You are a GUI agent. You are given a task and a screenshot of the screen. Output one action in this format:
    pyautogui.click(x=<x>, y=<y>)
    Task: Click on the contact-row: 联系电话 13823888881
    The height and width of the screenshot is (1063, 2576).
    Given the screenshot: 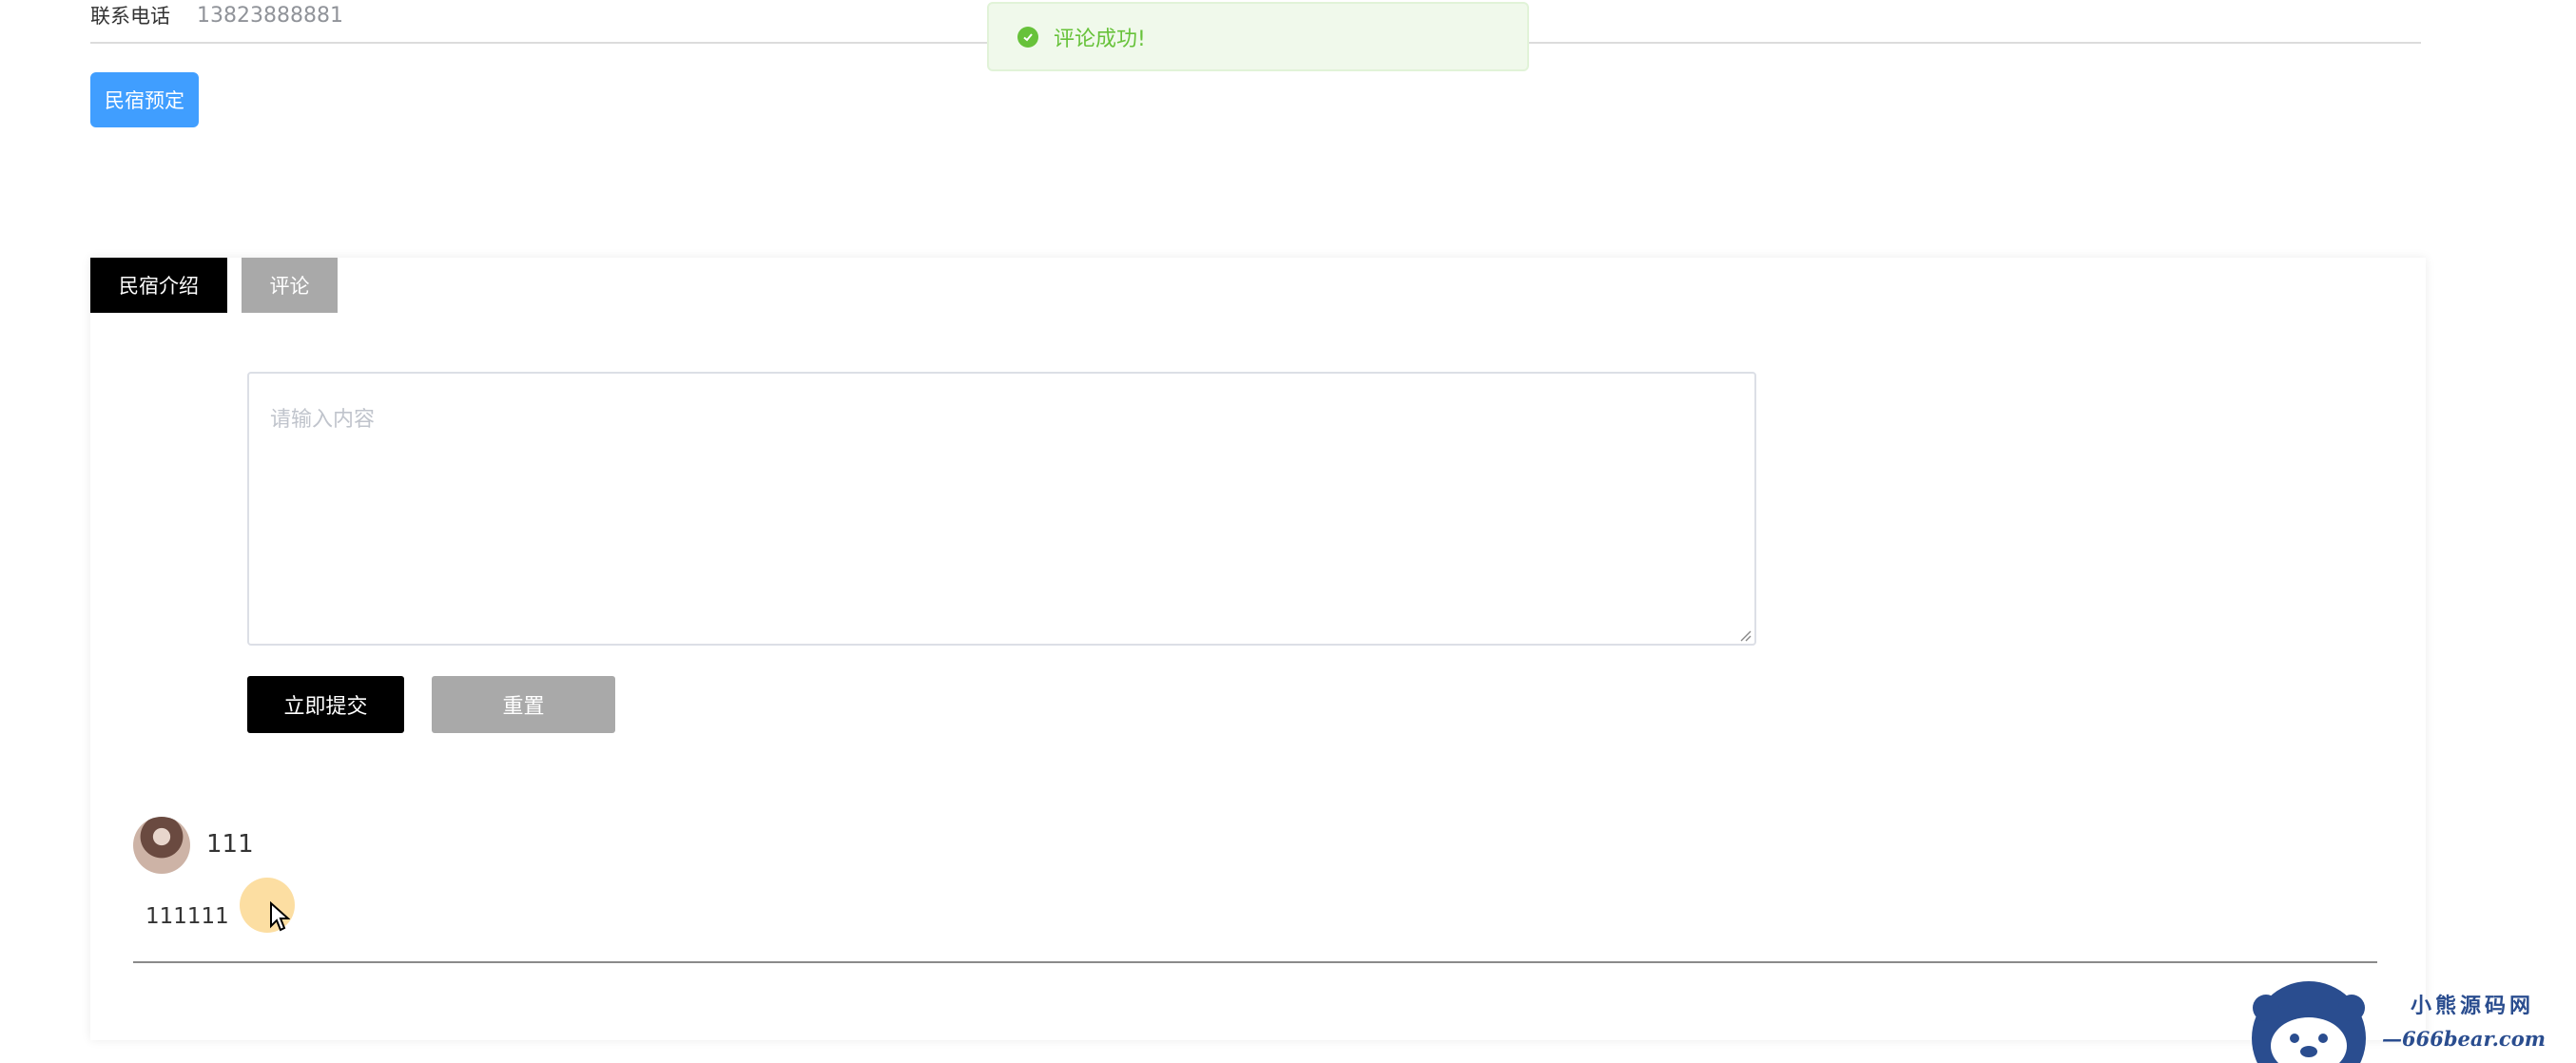 What is the action you would take?
    pyautogui.click(x=216, y=15)
    